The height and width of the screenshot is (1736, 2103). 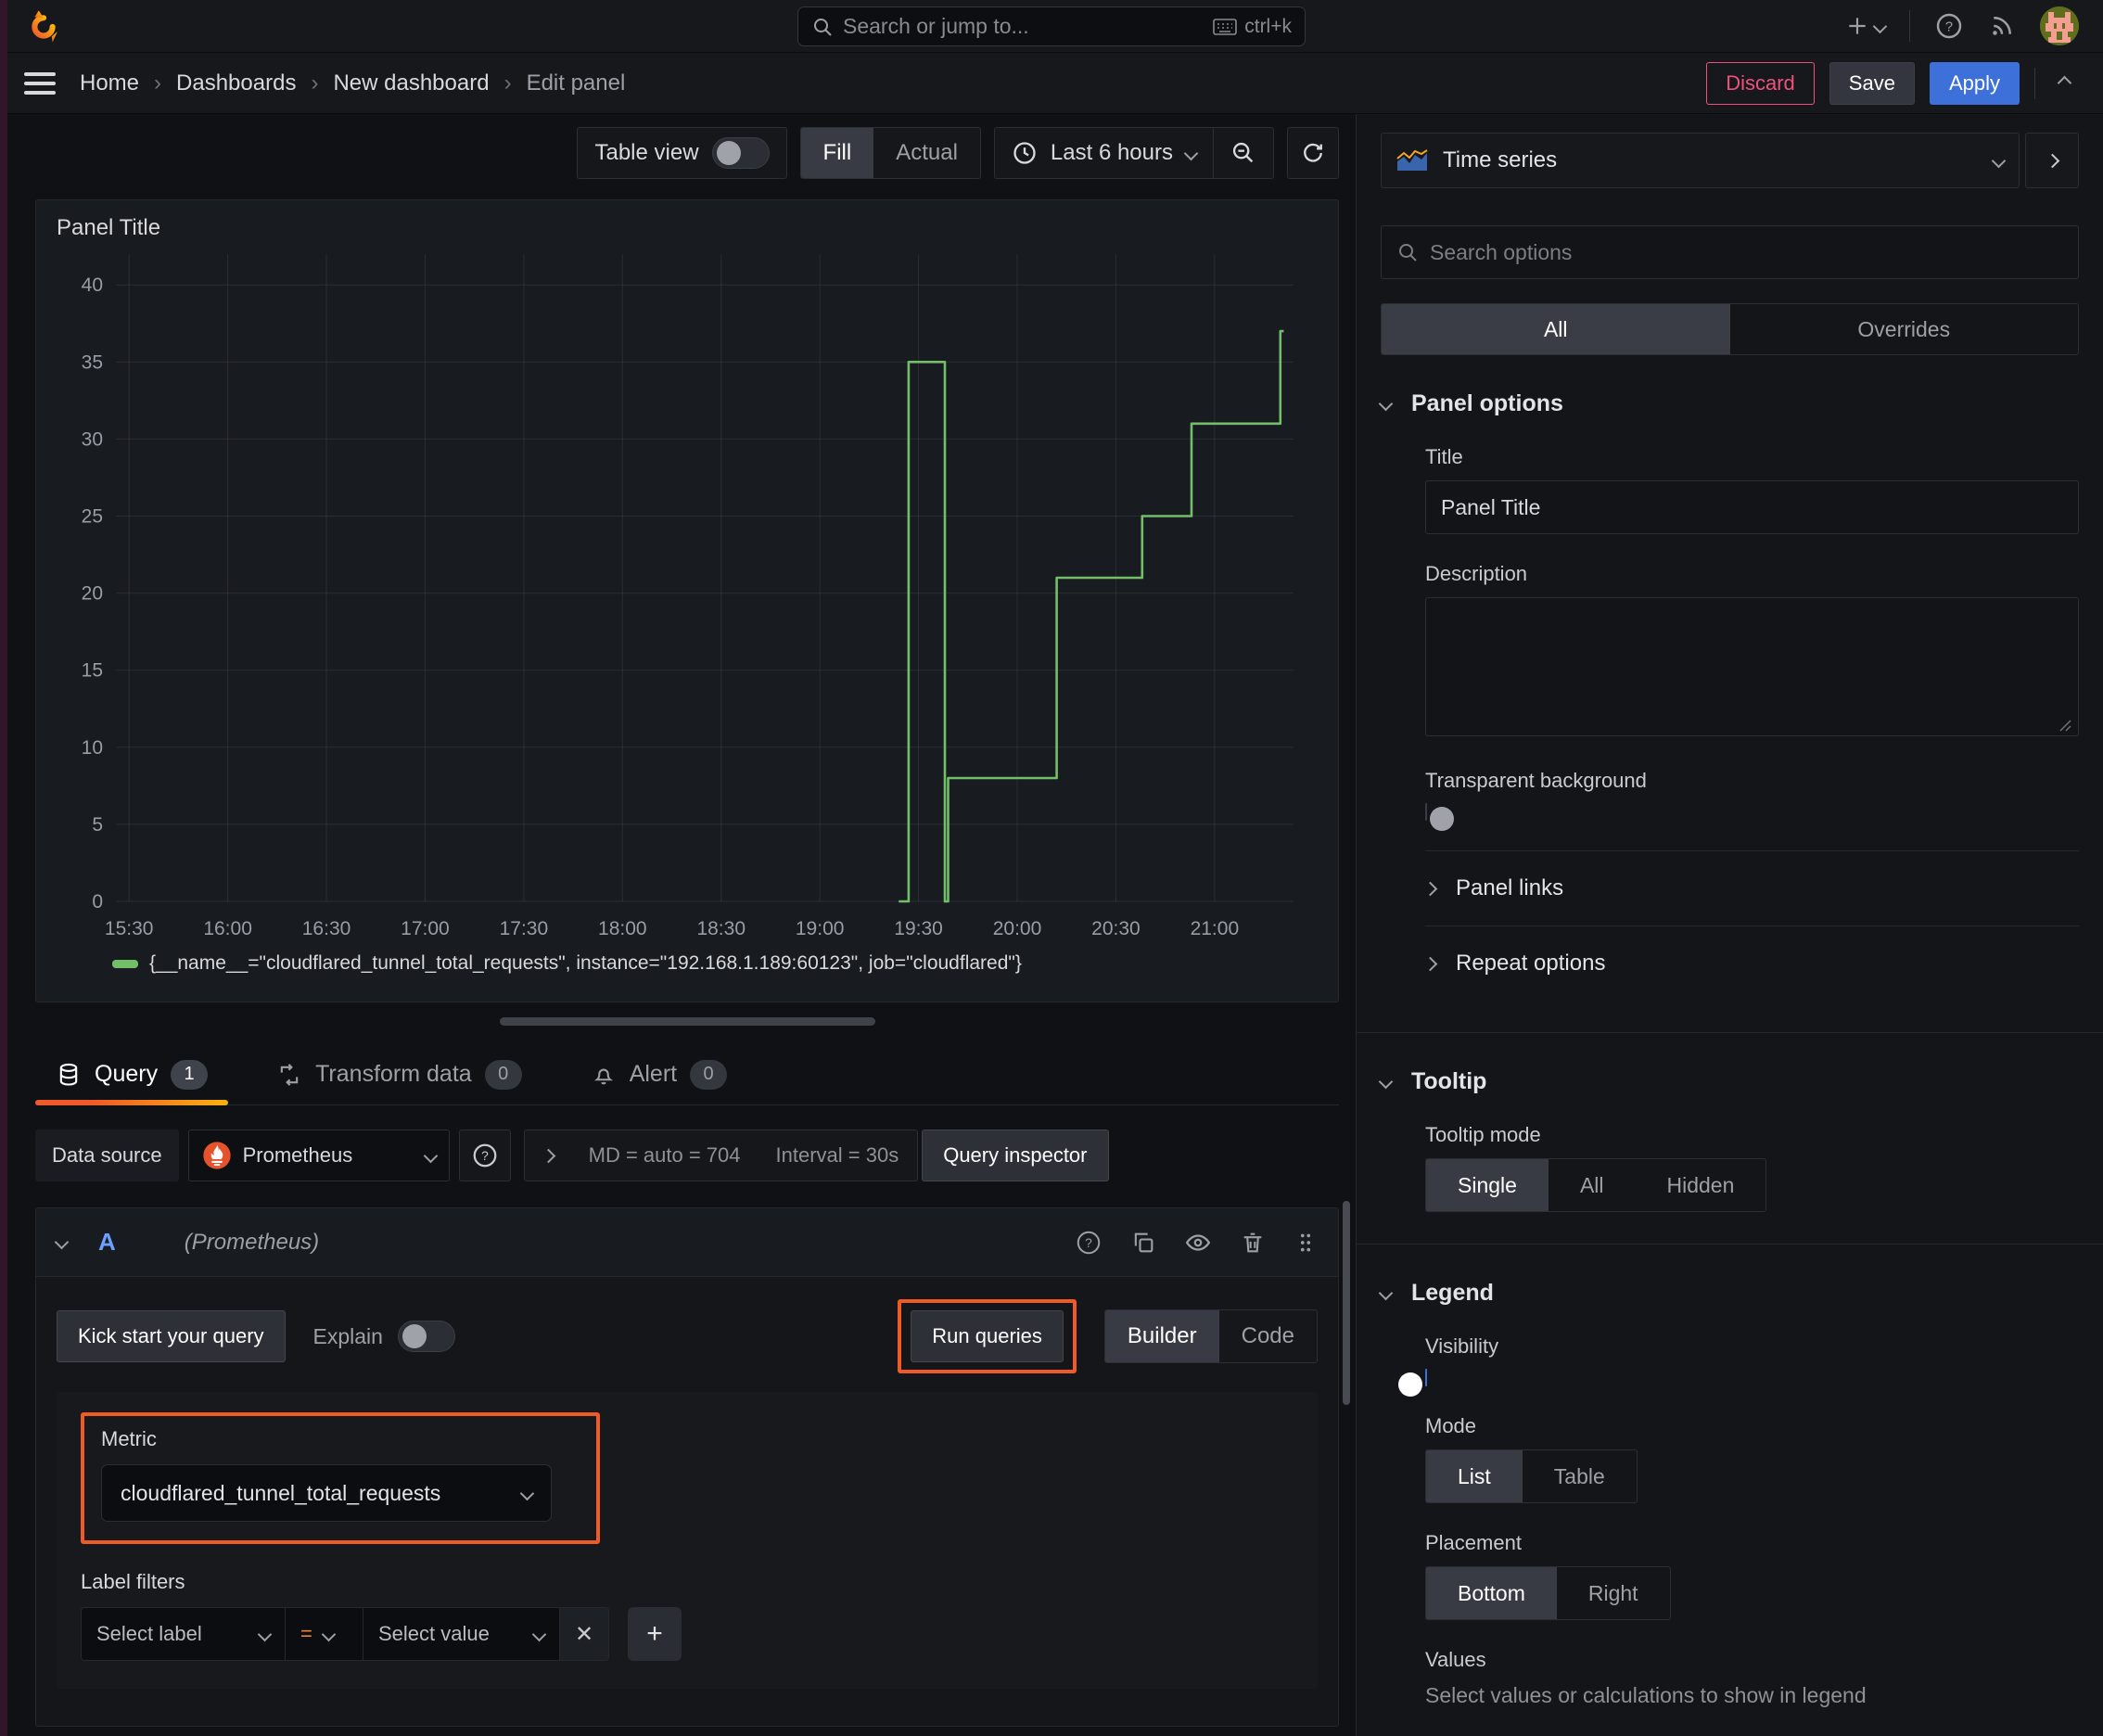 I want to click on global-search-input, so click(x=1023, y=27).